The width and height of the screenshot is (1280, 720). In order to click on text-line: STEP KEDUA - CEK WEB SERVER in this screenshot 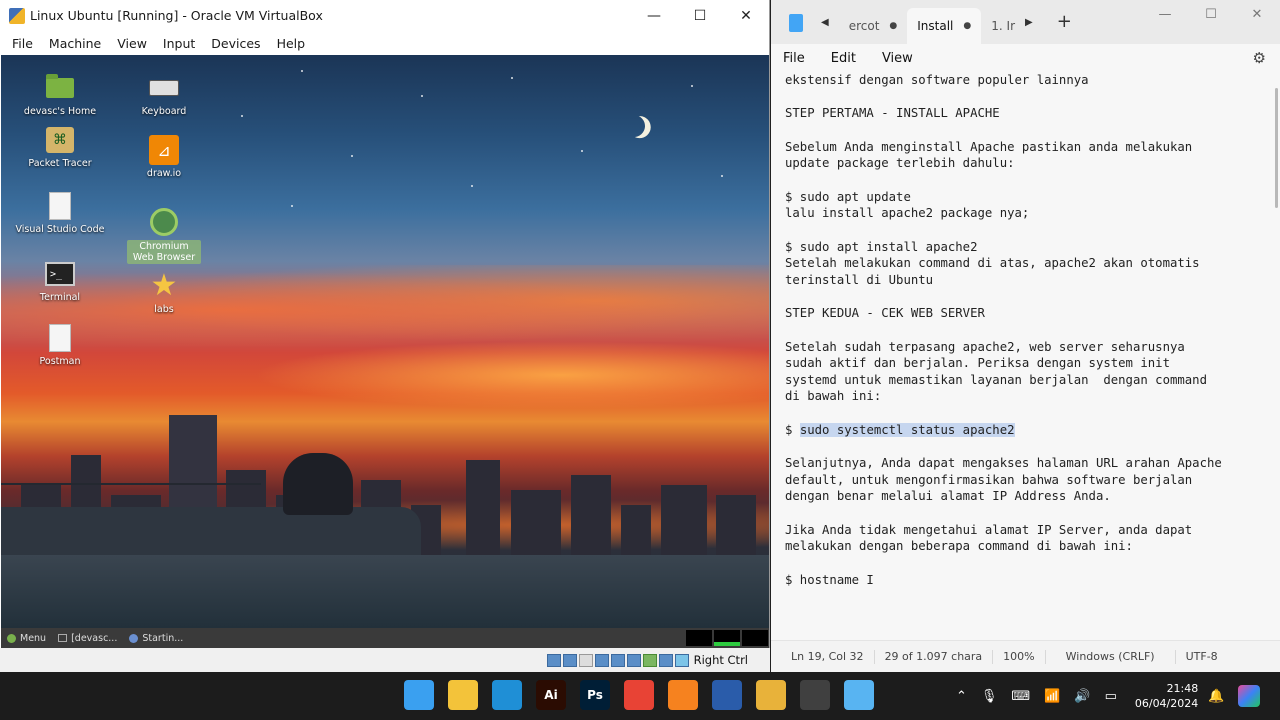, I will do `click(885, 313)`.